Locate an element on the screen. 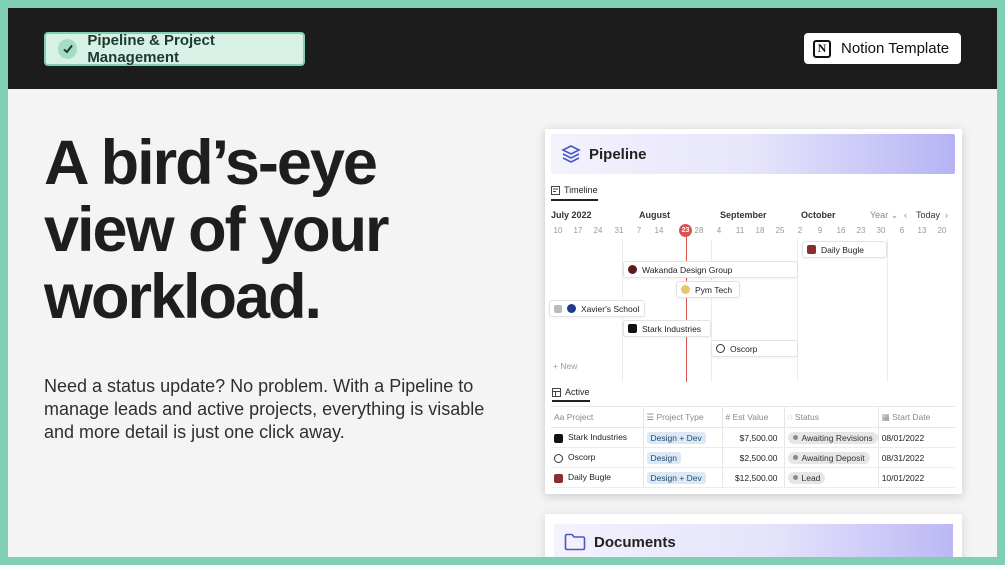  day-label: 17 is located at coordinates (578, 230).